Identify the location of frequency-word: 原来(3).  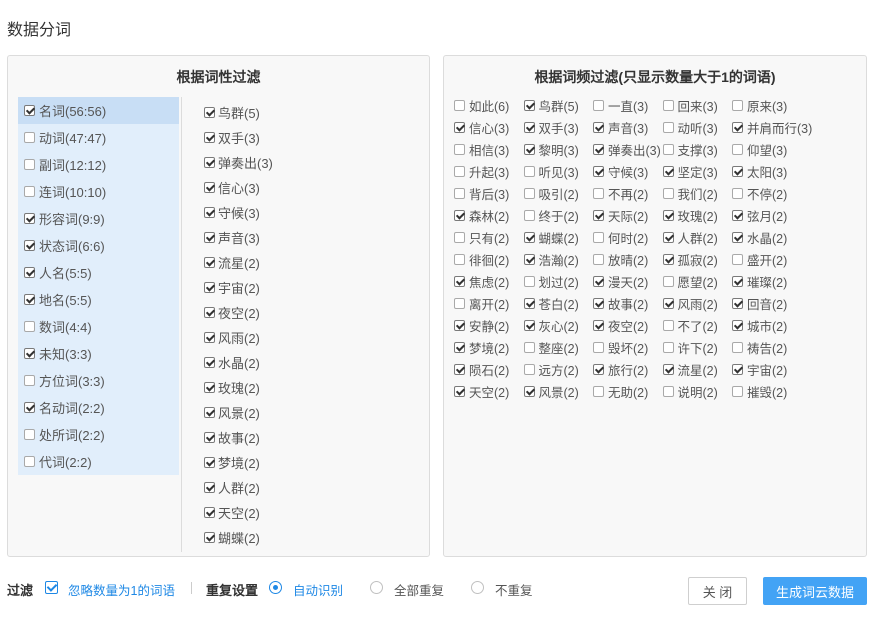
(767, 105).